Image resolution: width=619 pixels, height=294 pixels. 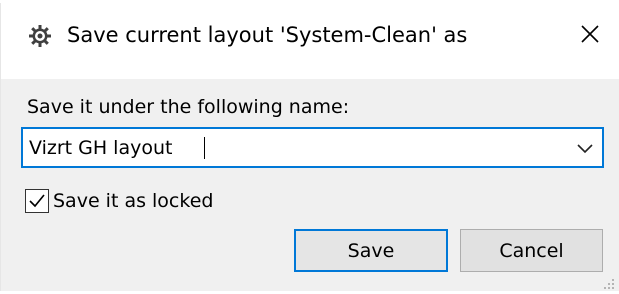 What do you see at coordinates (133, 201) in the screenshot?
I see `save-locked-label: Save it as locked` at bounding box center [133, 201].